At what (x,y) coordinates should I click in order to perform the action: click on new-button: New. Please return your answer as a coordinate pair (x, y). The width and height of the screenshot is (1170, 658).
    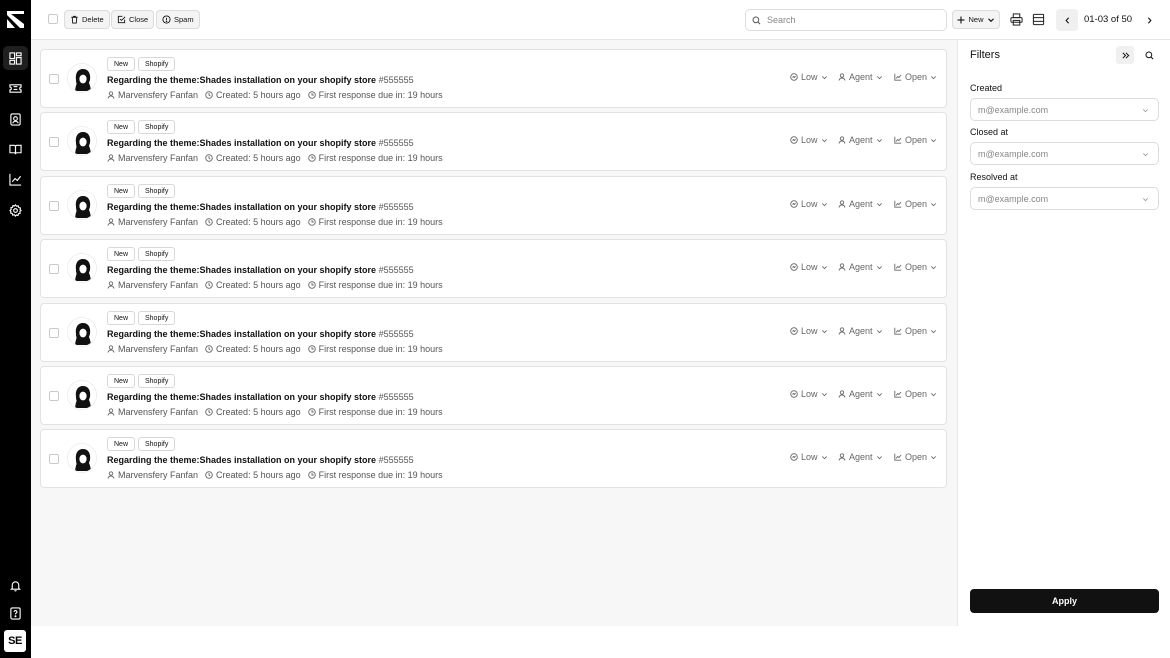
    Looking at the image, I should click on (976, 19).